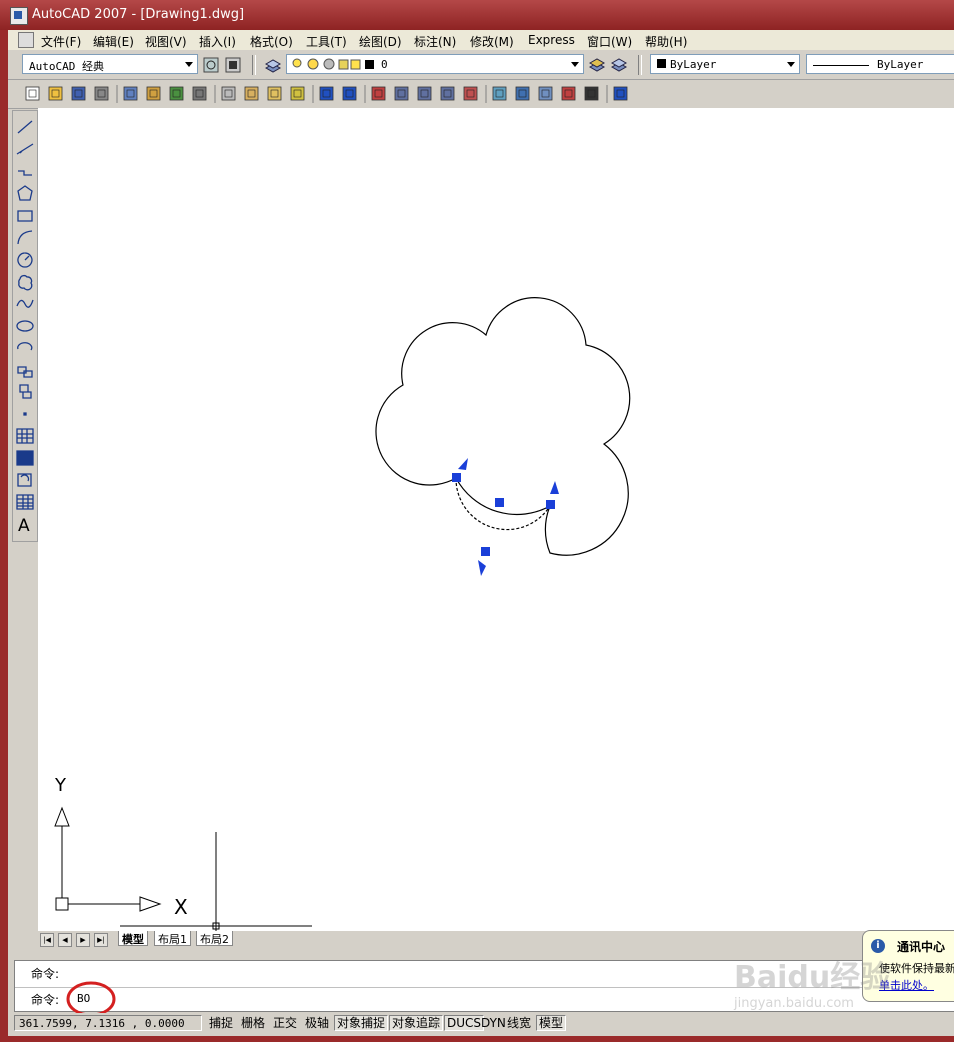 This screenshot has height=1042, width=954. I want to click on zoom-window-icon, so click(424, 93).